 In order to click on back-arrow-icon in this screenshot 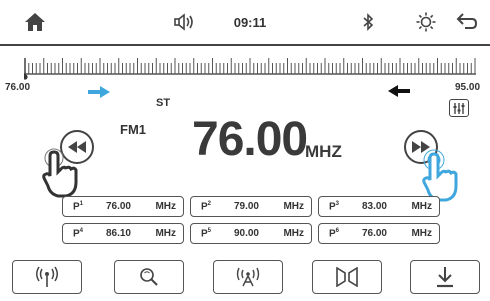, I will do `click(467, 22)`.